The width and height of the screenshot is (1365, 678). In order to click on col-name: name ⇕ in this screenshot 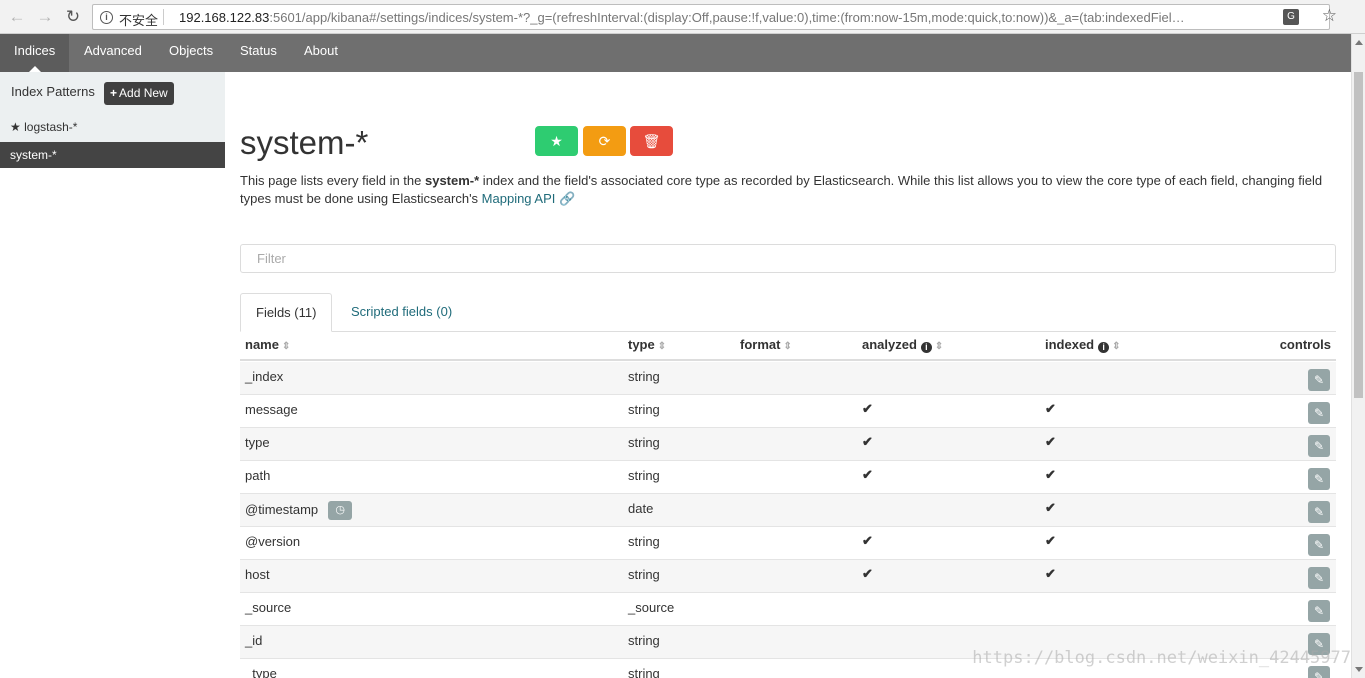, I will do `click(267, 344)`.